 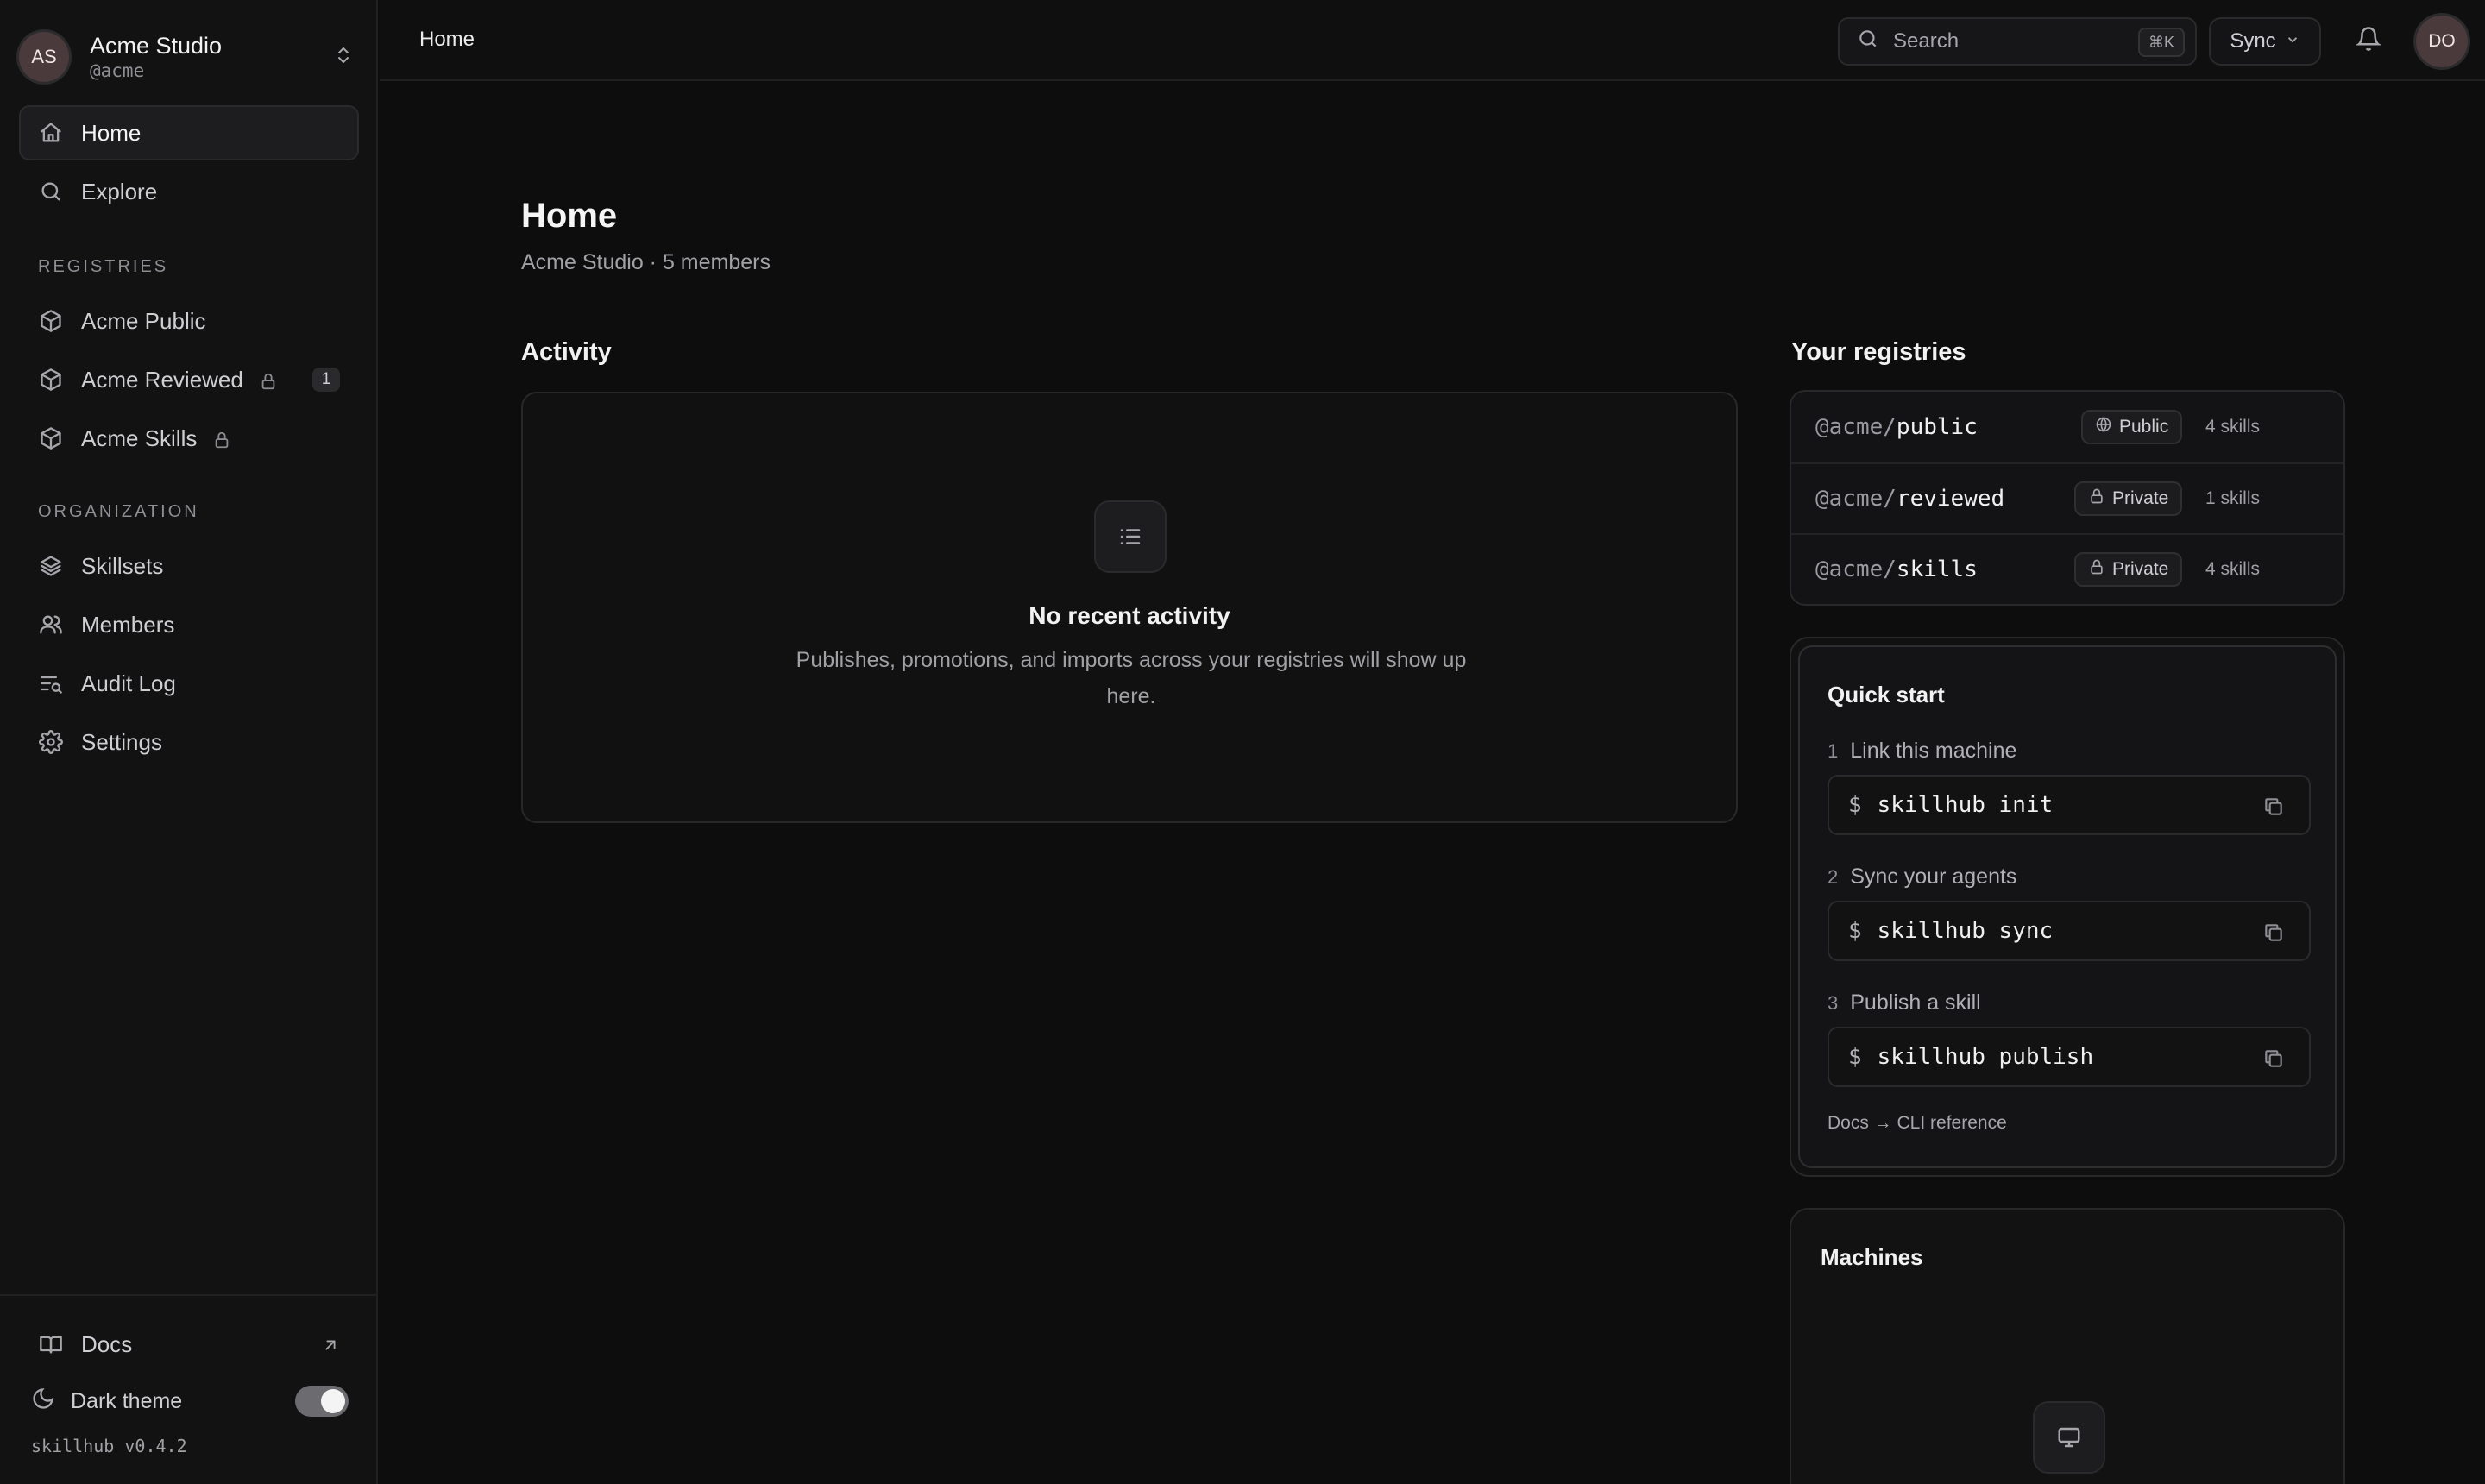 I want to click on registry-row: @acme/public Public 4 skills, so click(x=2067, y=427).